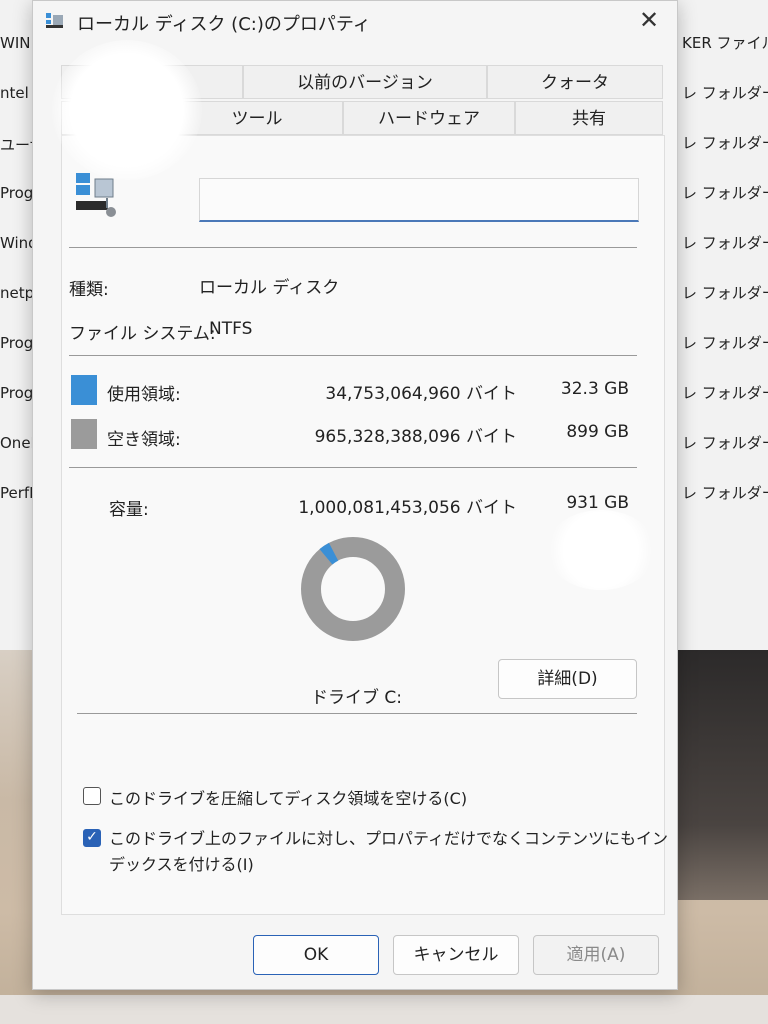  Describe the element at coordinates (144, 440) in the screenshot. I see `free-space-label: 空き領域:` at that location.